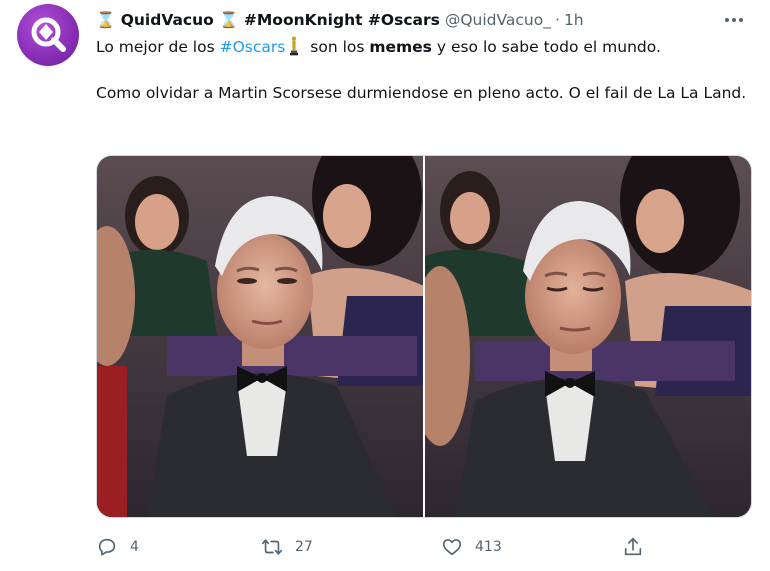 The width and height of the screenshot is (770, 571). I want to click on share-button, so click(633, 547).